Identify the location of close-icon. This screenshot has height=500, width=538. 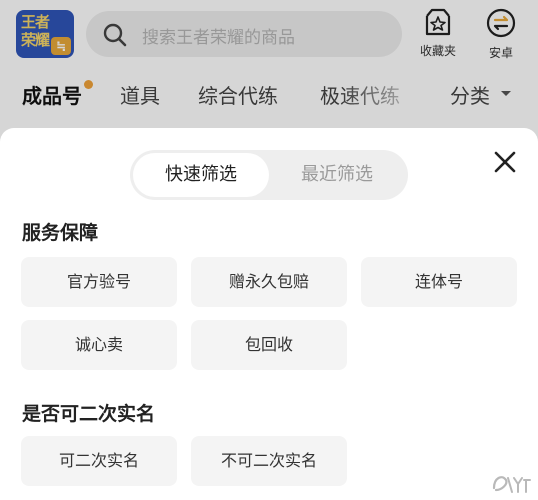
(505, 162).